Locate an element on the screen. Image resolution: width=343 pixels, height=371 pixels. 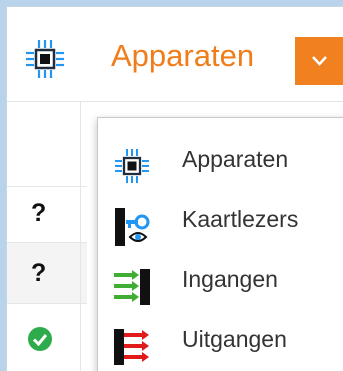
title-dropdown-button is located at coordinates (319, 61).